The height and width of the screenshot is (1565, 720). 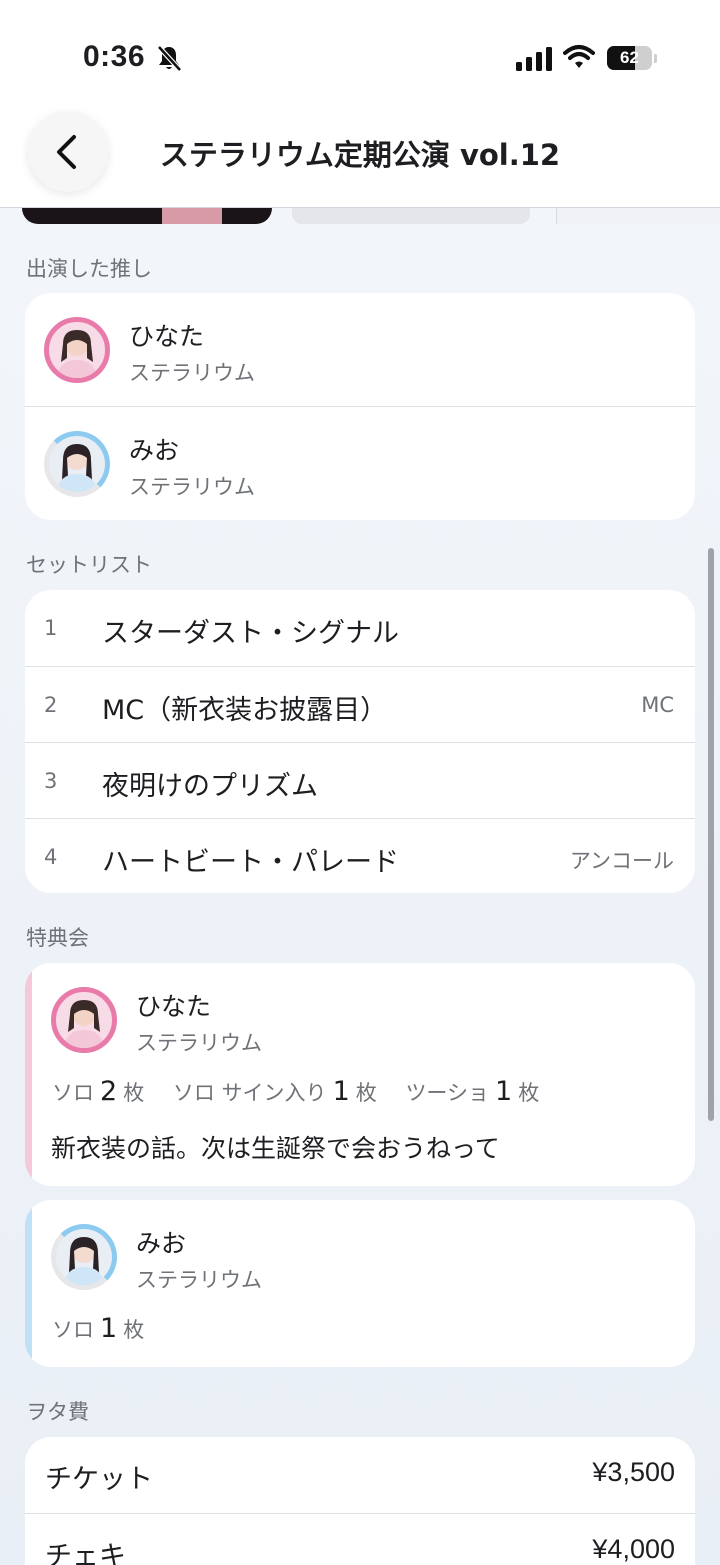 What do you see at coordinates (360, 1475) in the screenshot?
I see `expense-row: チケット ¥3,500` at bounding box center [360, 1475].